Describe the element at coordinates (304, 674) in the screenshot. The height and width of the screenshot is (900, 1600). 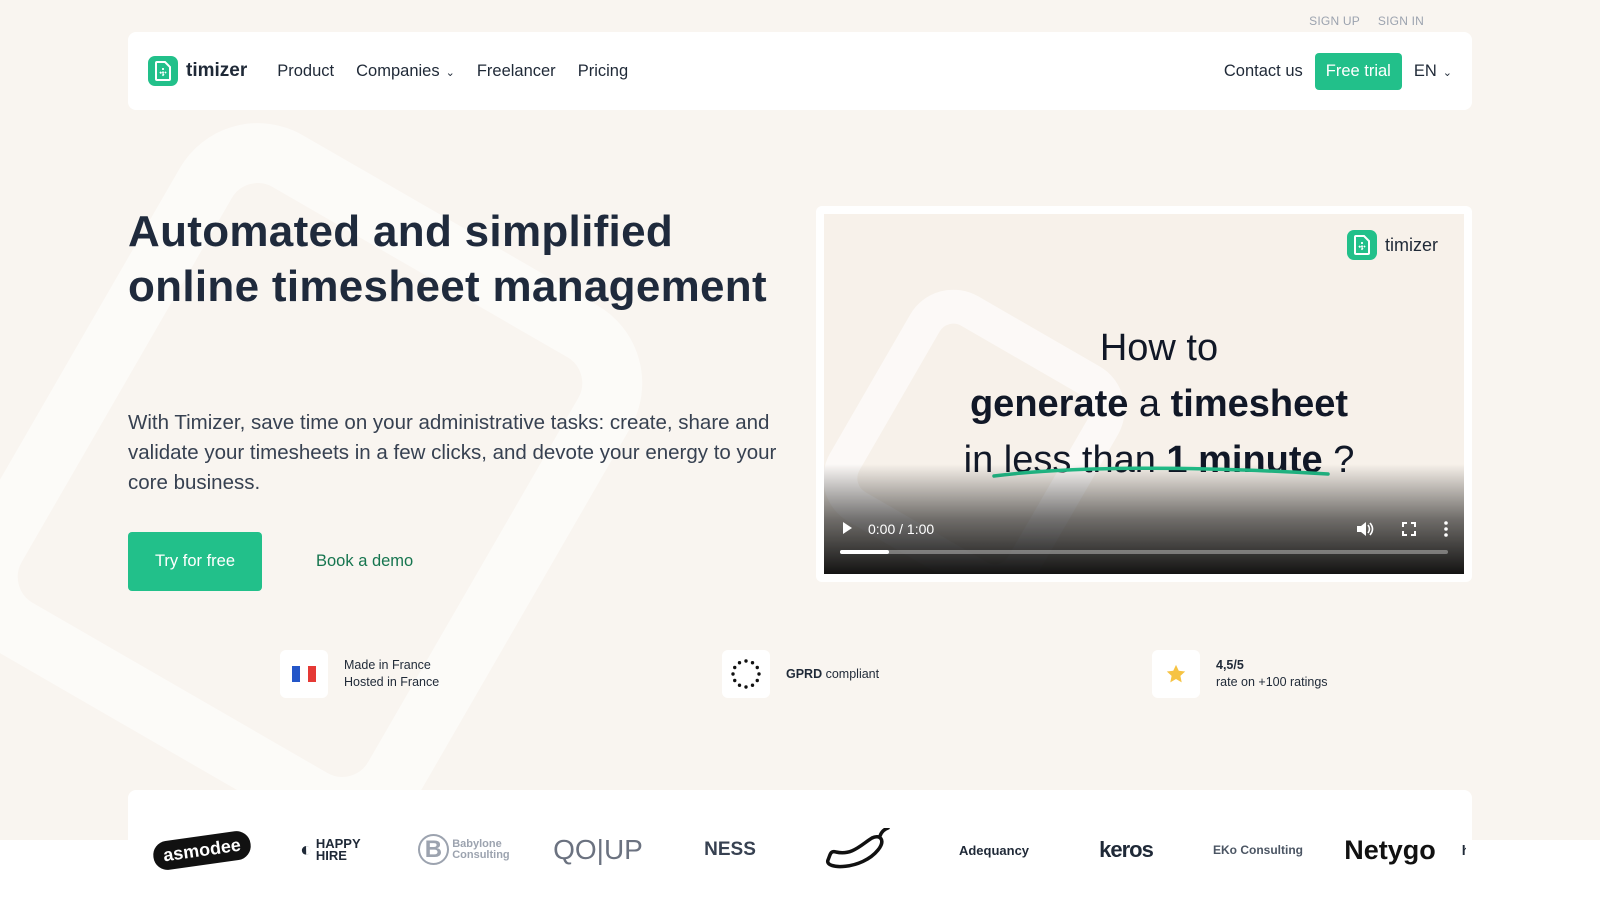
I see `france-flag-icon` at that location.